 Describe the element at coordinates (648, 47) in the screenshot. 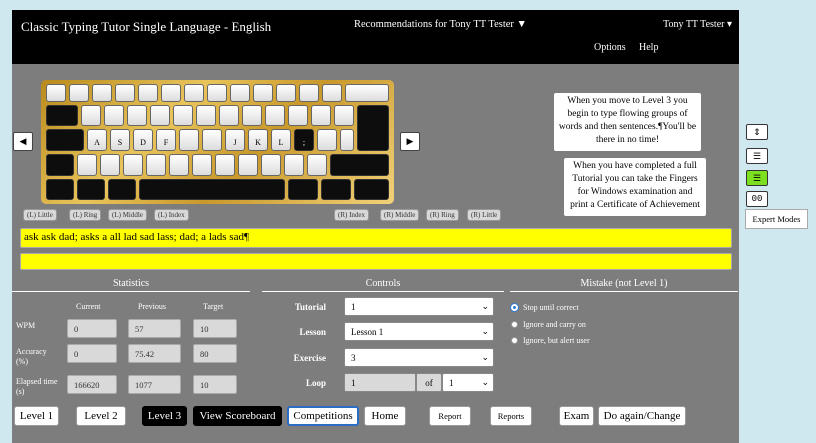

I see `menu-help: Help` at that location.